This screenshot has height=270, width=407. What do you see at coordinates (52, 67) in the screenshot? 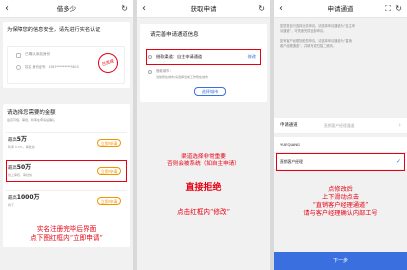
I see `identity-sub: 姓名 身份证号：1367*********5615` at bounding box center [52, 67].